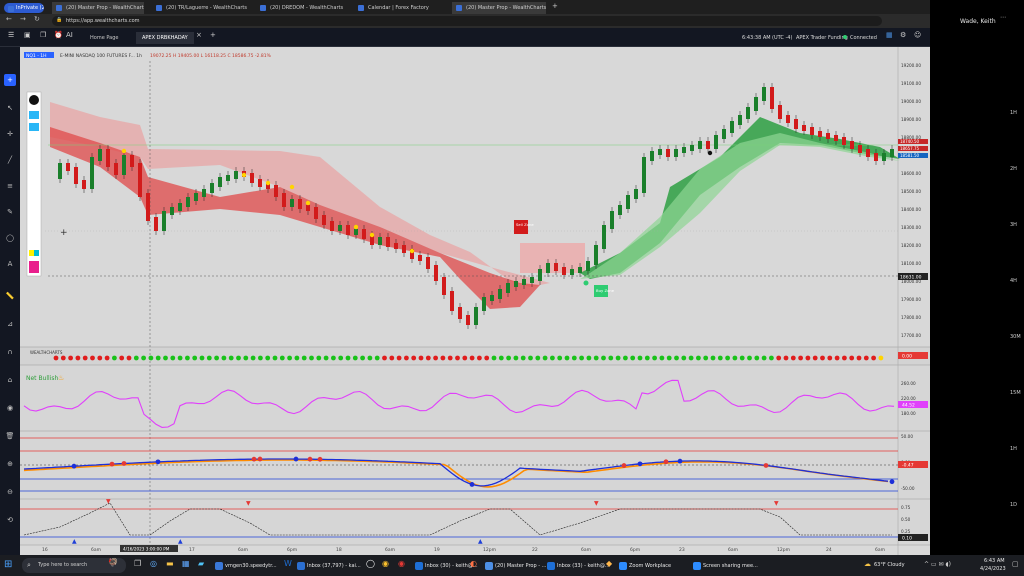 Image resolution: width=1024 pixels, height=576 pixels. Describe the element at coordinates (10, 264) in the screenshot. I see `text-icon: A` at that location.